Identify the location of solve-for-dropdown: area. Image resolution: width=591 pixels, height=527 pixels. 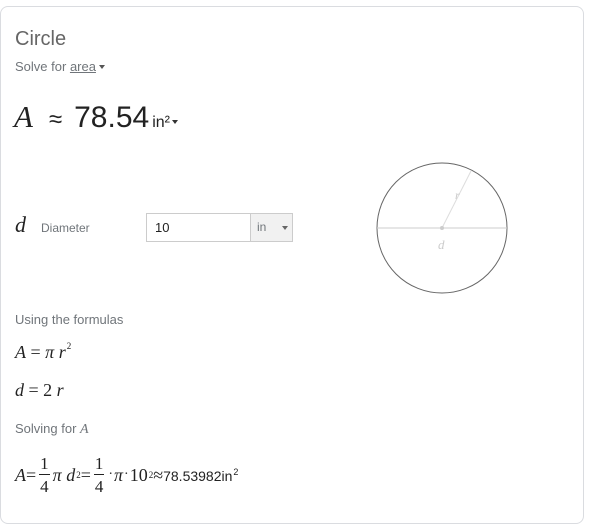
(83, 66).